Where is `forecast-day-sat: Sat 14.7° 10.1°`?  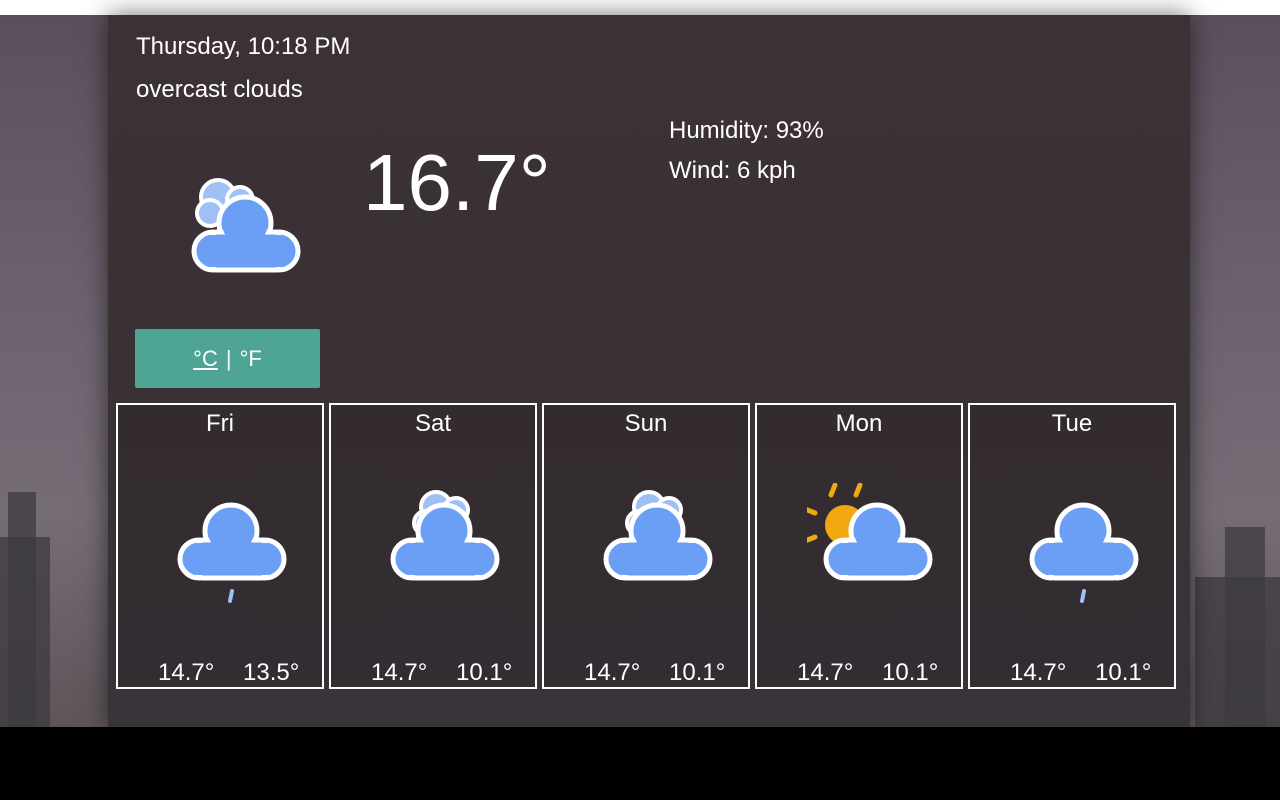
forecast-day-sat: Sat 14.7° 10.1° is located at coordinates (433, 546).